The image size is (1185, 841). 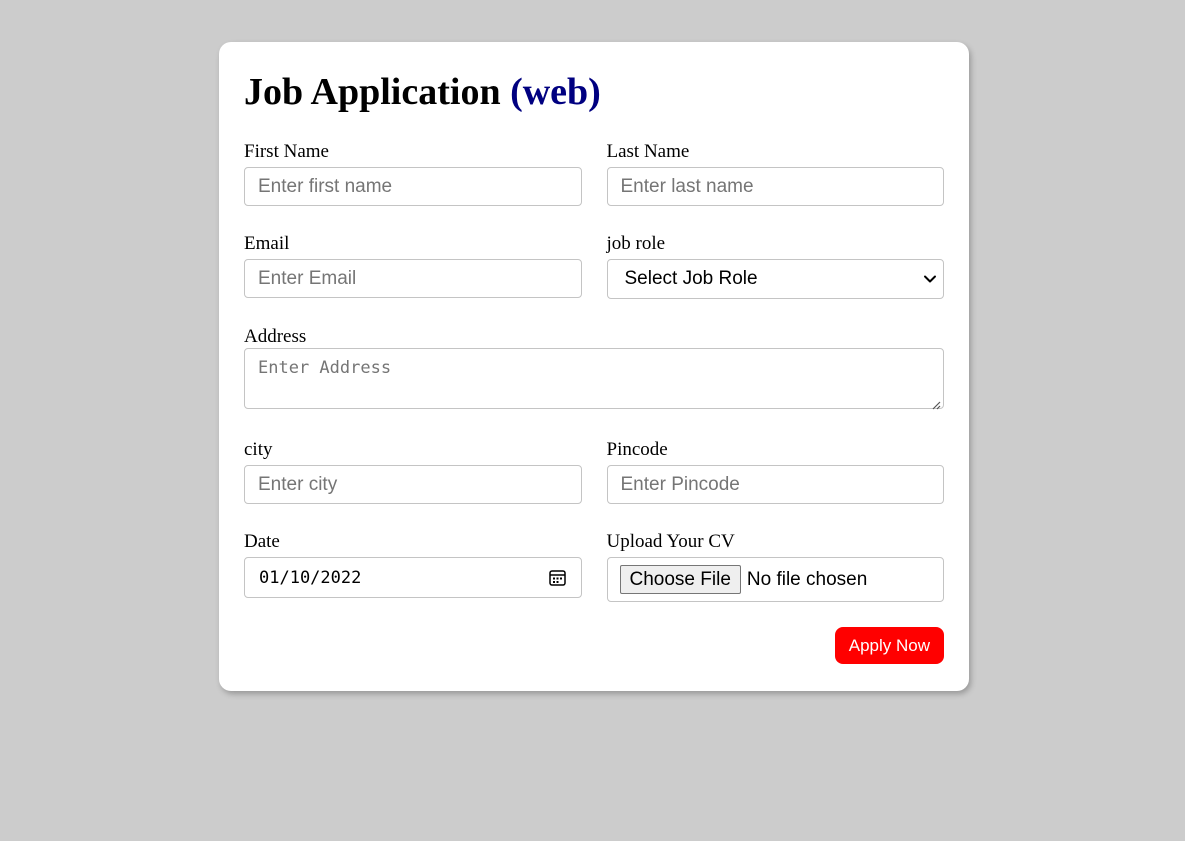 I want to click on email-role-row: Email job role Select Job Role, so click(x=594, y=266).